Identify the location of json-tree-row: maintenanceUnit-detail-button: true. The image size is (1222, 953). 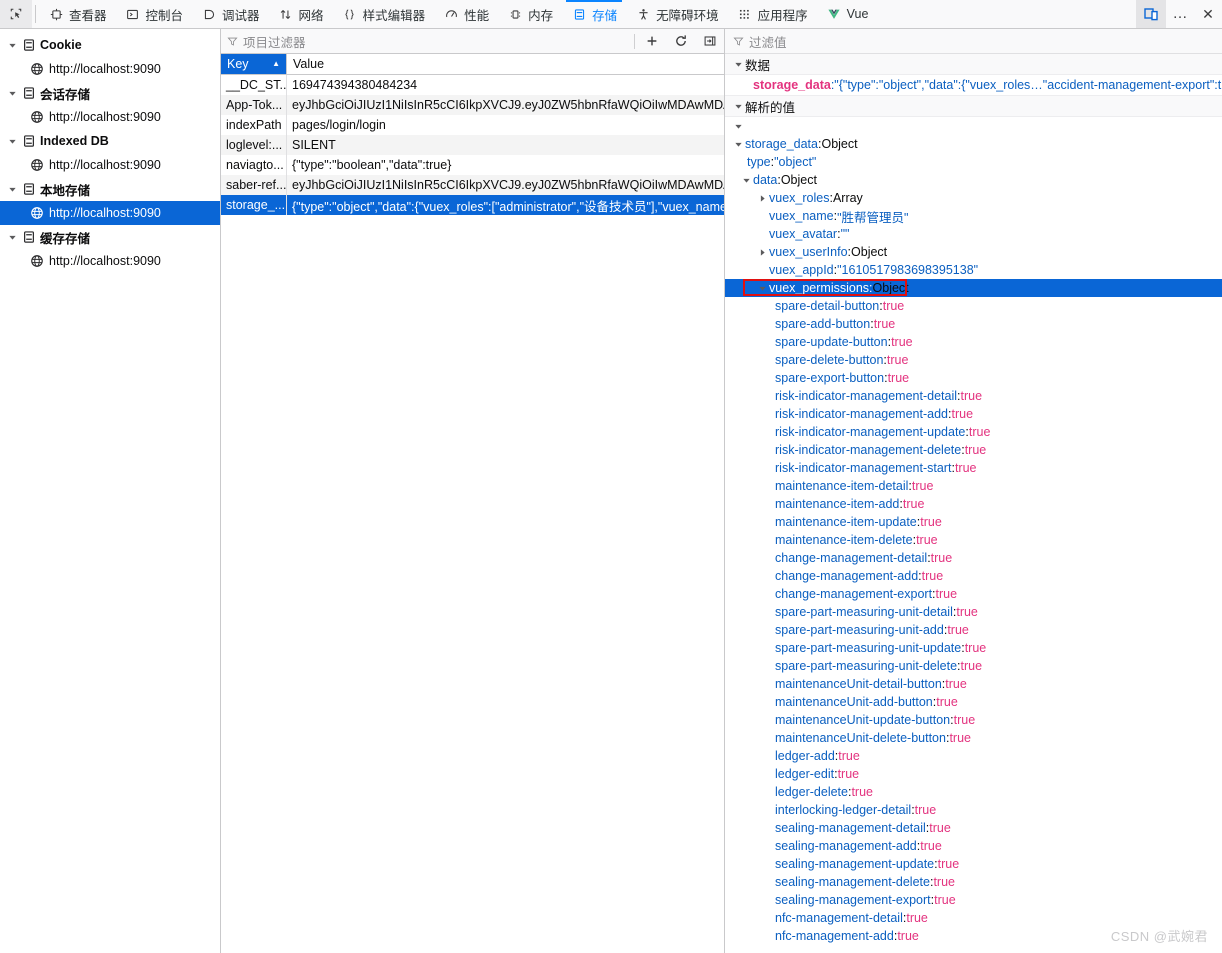
(973, 684).